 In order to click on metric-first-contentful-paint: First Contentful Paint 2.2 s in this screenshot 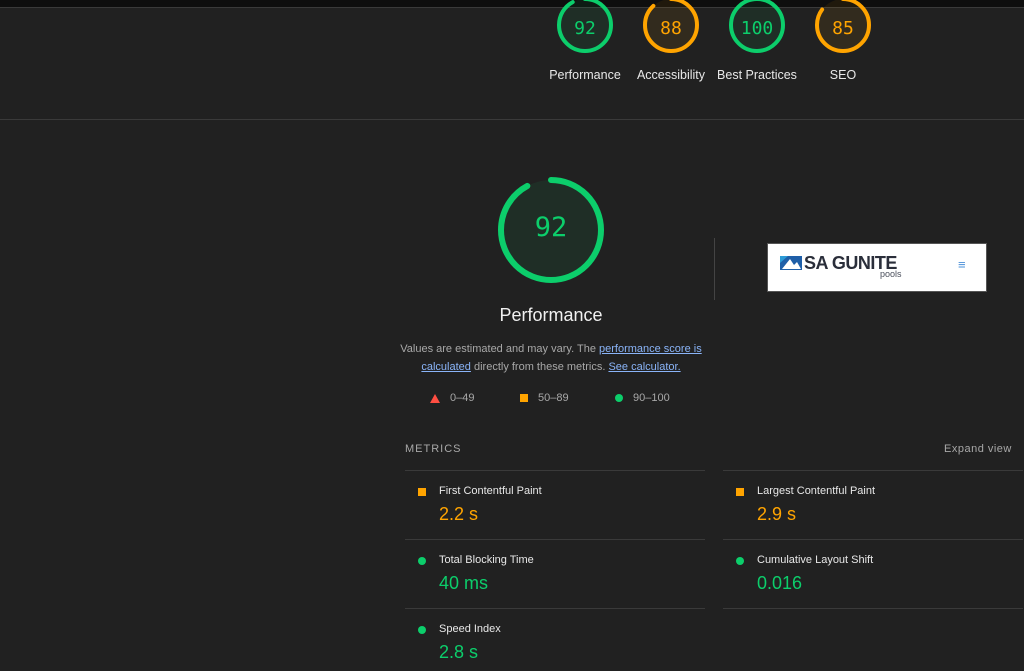, I will do `click(550, 503)`.